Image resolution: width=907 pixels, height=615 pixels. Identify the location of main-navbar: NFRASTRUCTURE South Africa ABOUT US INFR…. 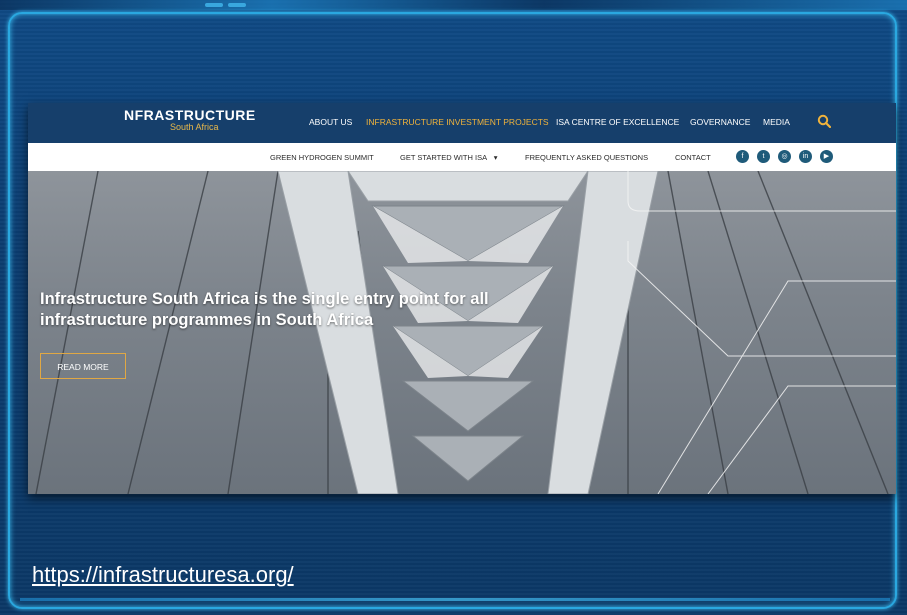
(462, 123).